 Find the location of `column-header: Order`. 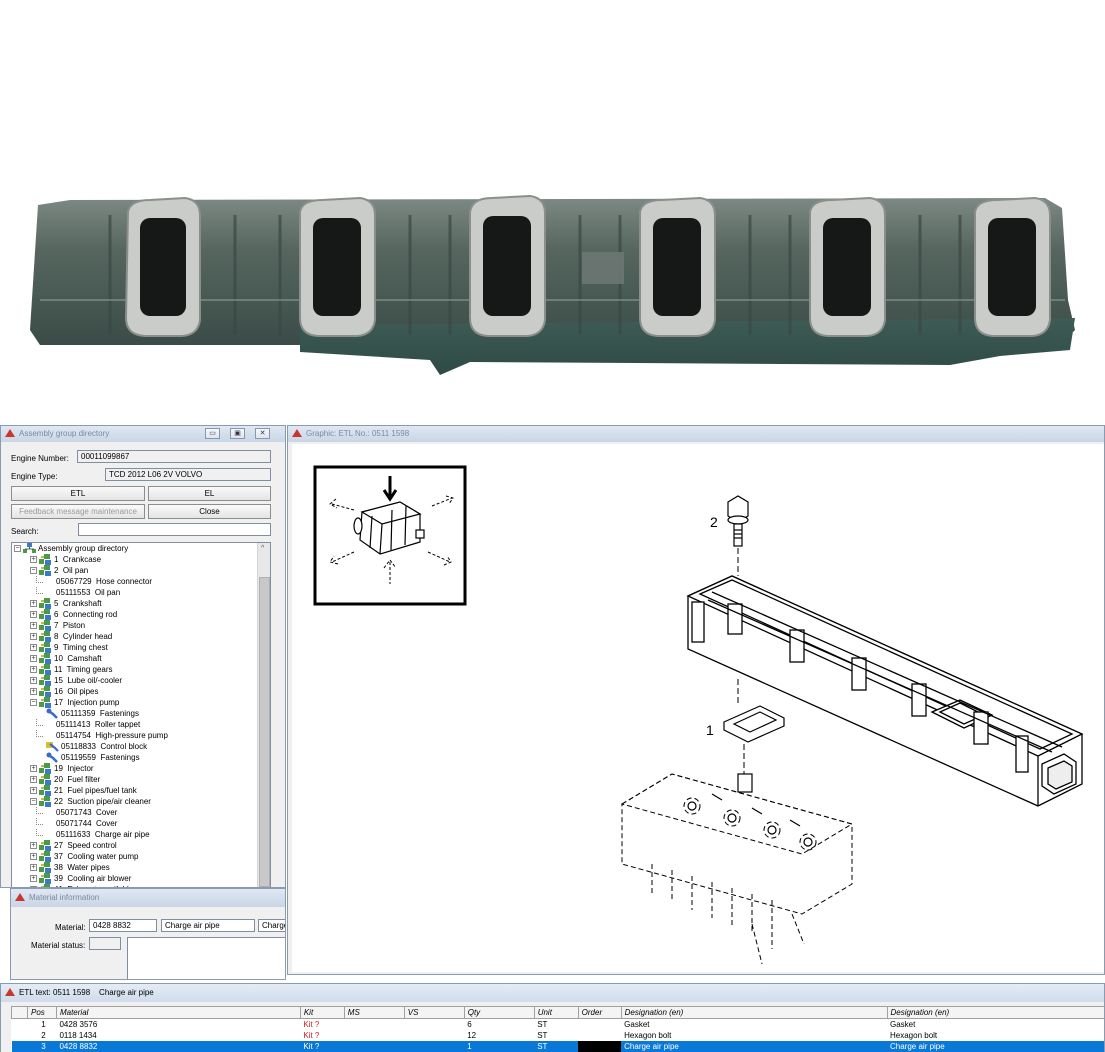

column-header: Order is located at coordinates (599, 1013).